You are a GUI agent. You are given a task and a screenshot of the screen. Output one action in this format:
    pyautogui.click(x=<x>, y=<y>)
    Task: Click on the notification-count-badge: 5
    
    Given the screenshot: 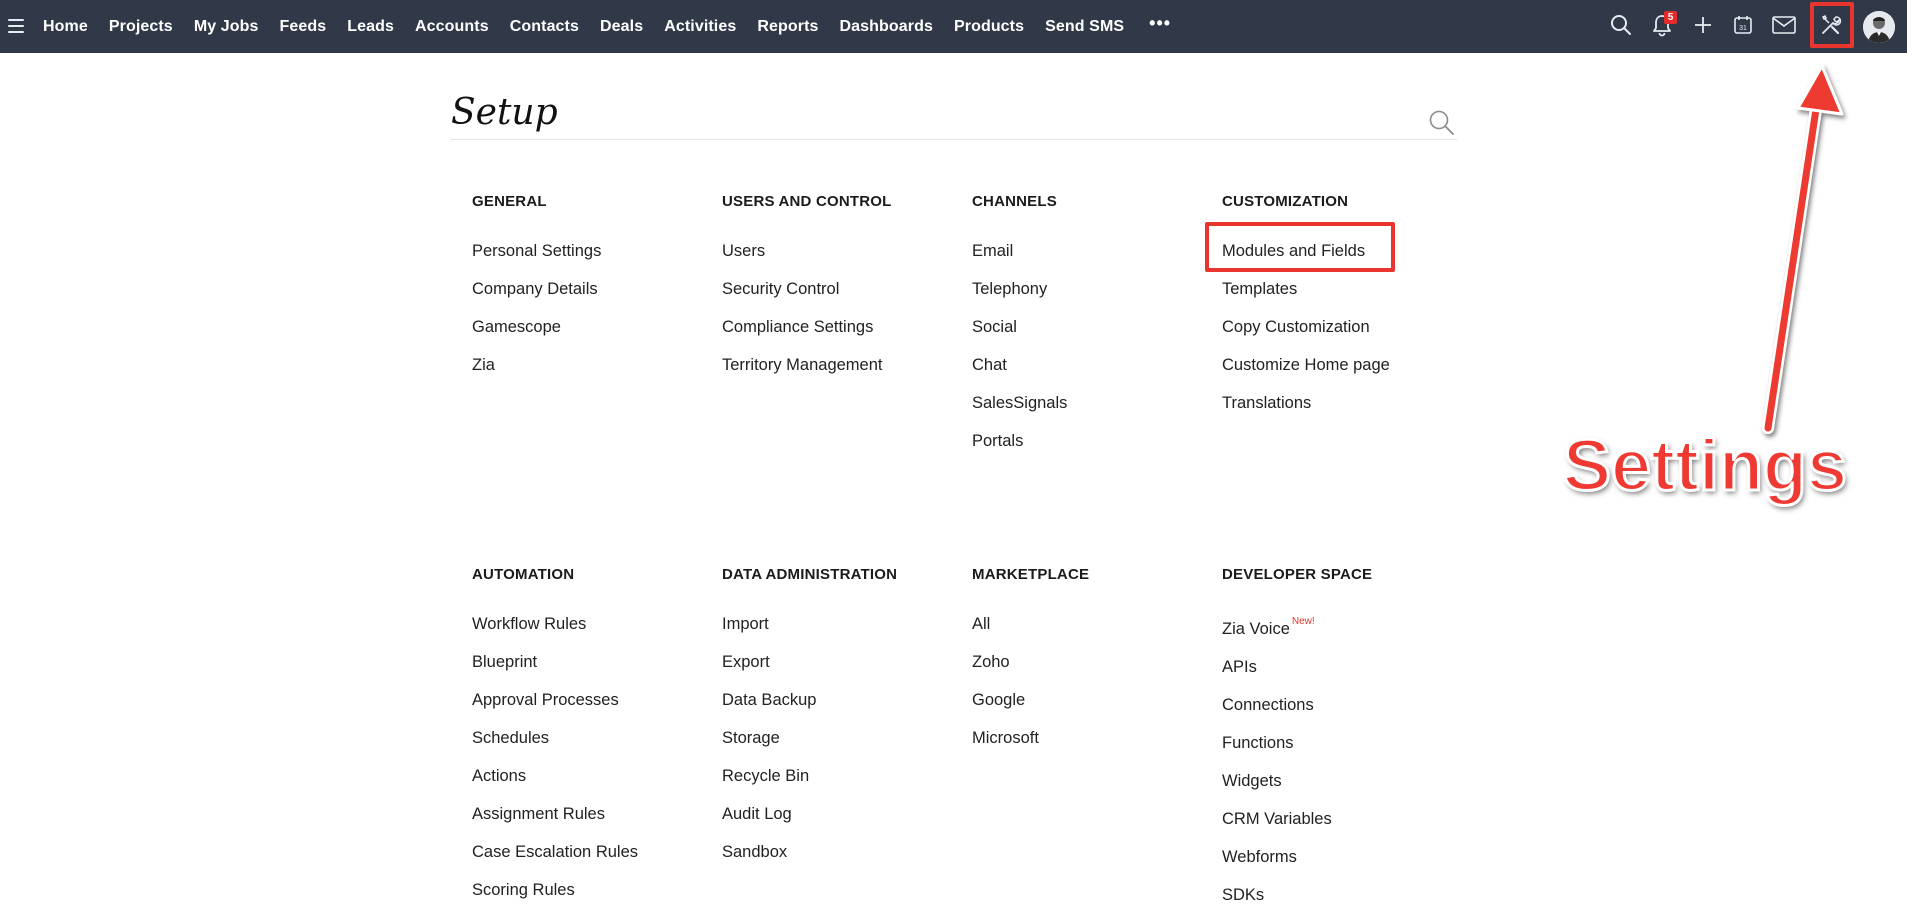 What is the action you would take?
    pyautogui.click(x=1670, y=17)
    